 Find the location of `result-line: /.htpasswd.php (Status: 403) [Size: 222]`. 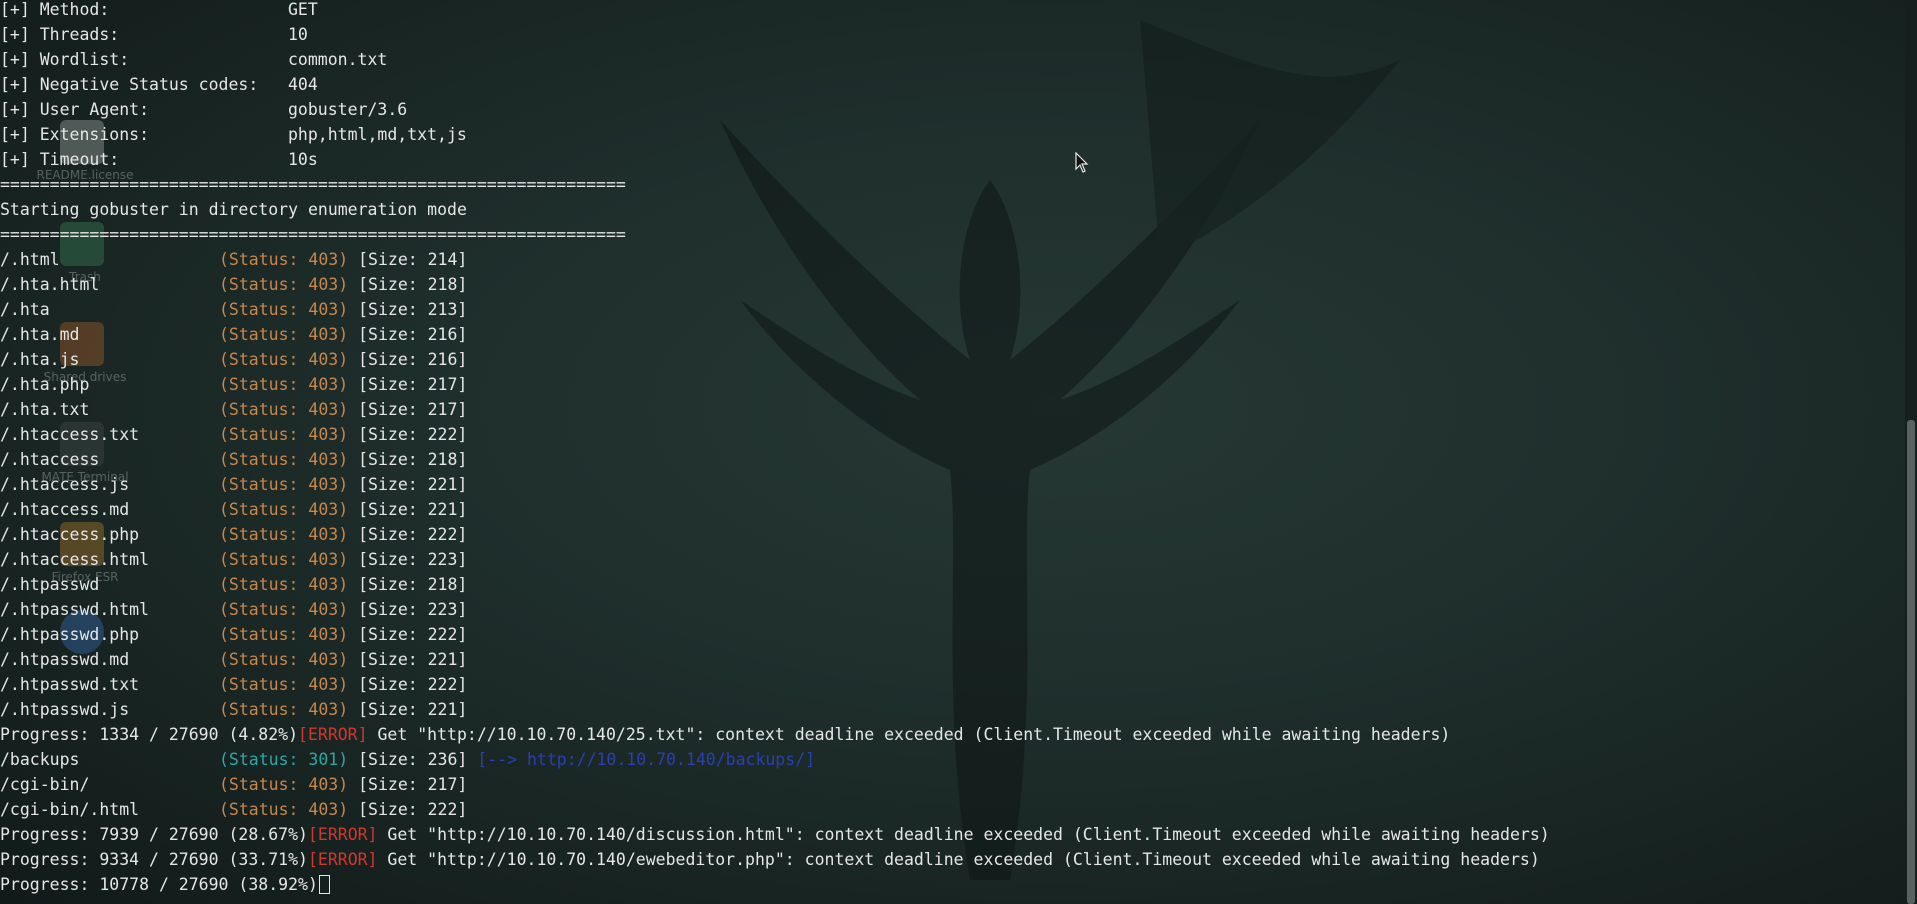

result-line: /.htpasswd.php (Status: 403) [Size: 222] is located at coordinates (233, 634).